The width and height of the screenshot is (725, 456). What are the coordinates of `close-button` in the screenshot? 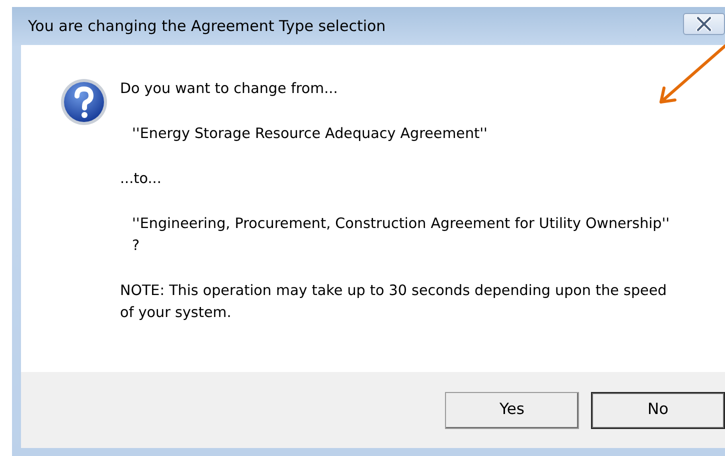 It's located at (704, 24).